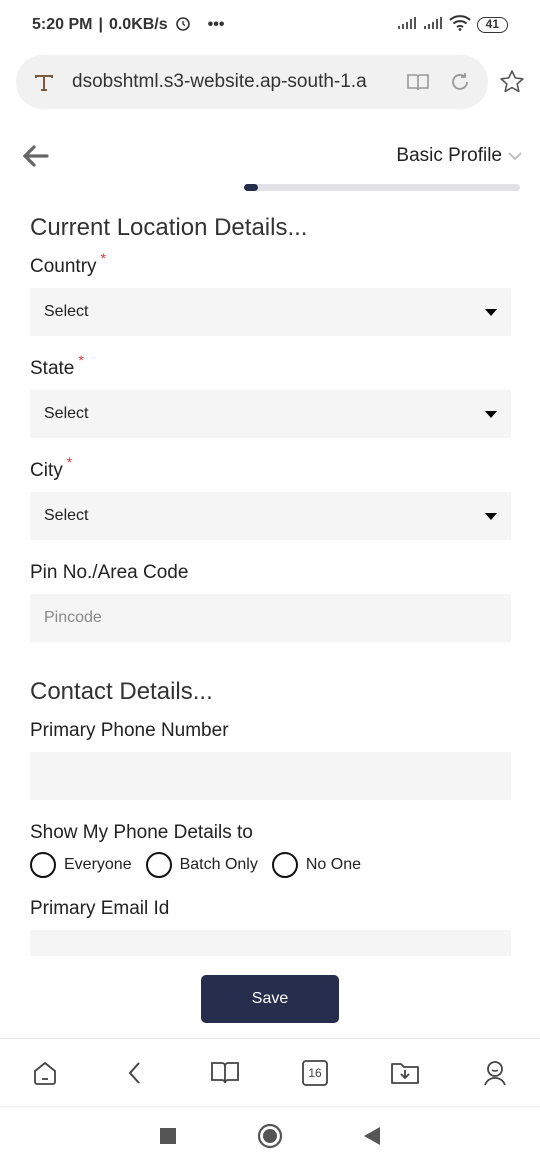 Image resolution: width=540 pixels, height=1170 pixels. I want to click on downloads-folder-icon, so click(405, 1073).